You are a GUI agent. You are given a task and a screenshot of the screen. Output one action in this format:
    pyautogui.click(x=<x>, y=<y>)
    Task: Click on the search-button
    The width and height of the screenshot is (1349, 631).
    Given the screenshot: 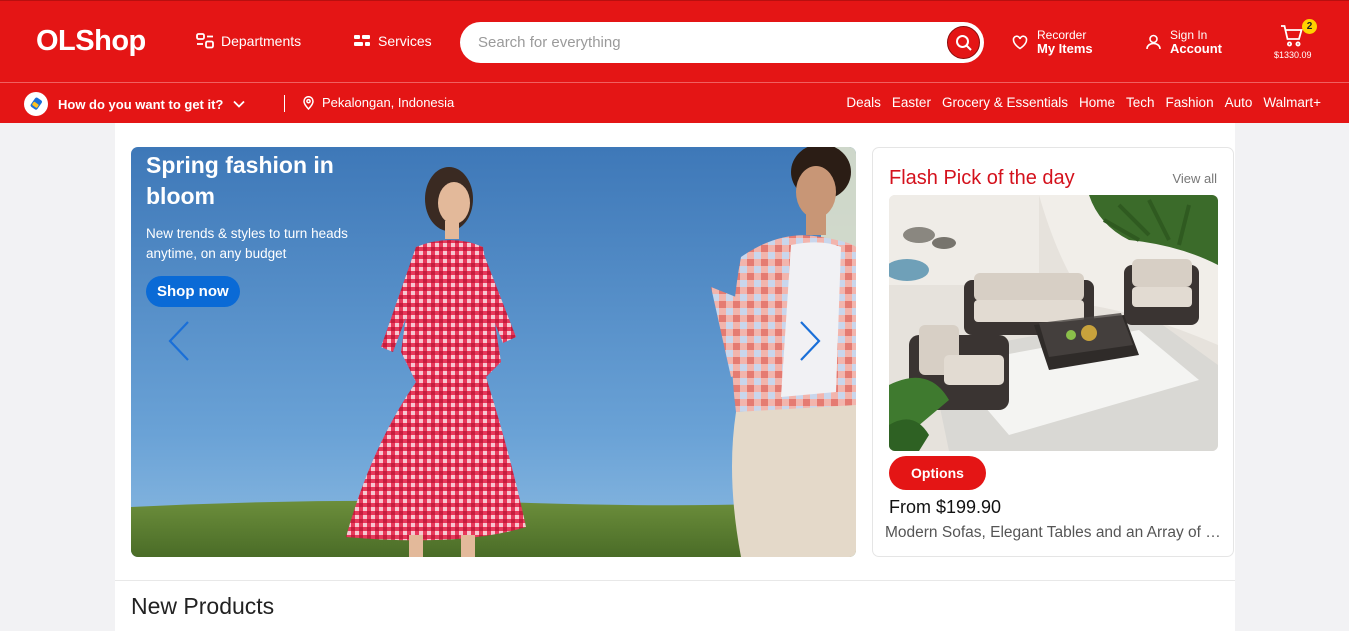 What is the action you would take?
    pyautogui.click(x=963, y=42)
    